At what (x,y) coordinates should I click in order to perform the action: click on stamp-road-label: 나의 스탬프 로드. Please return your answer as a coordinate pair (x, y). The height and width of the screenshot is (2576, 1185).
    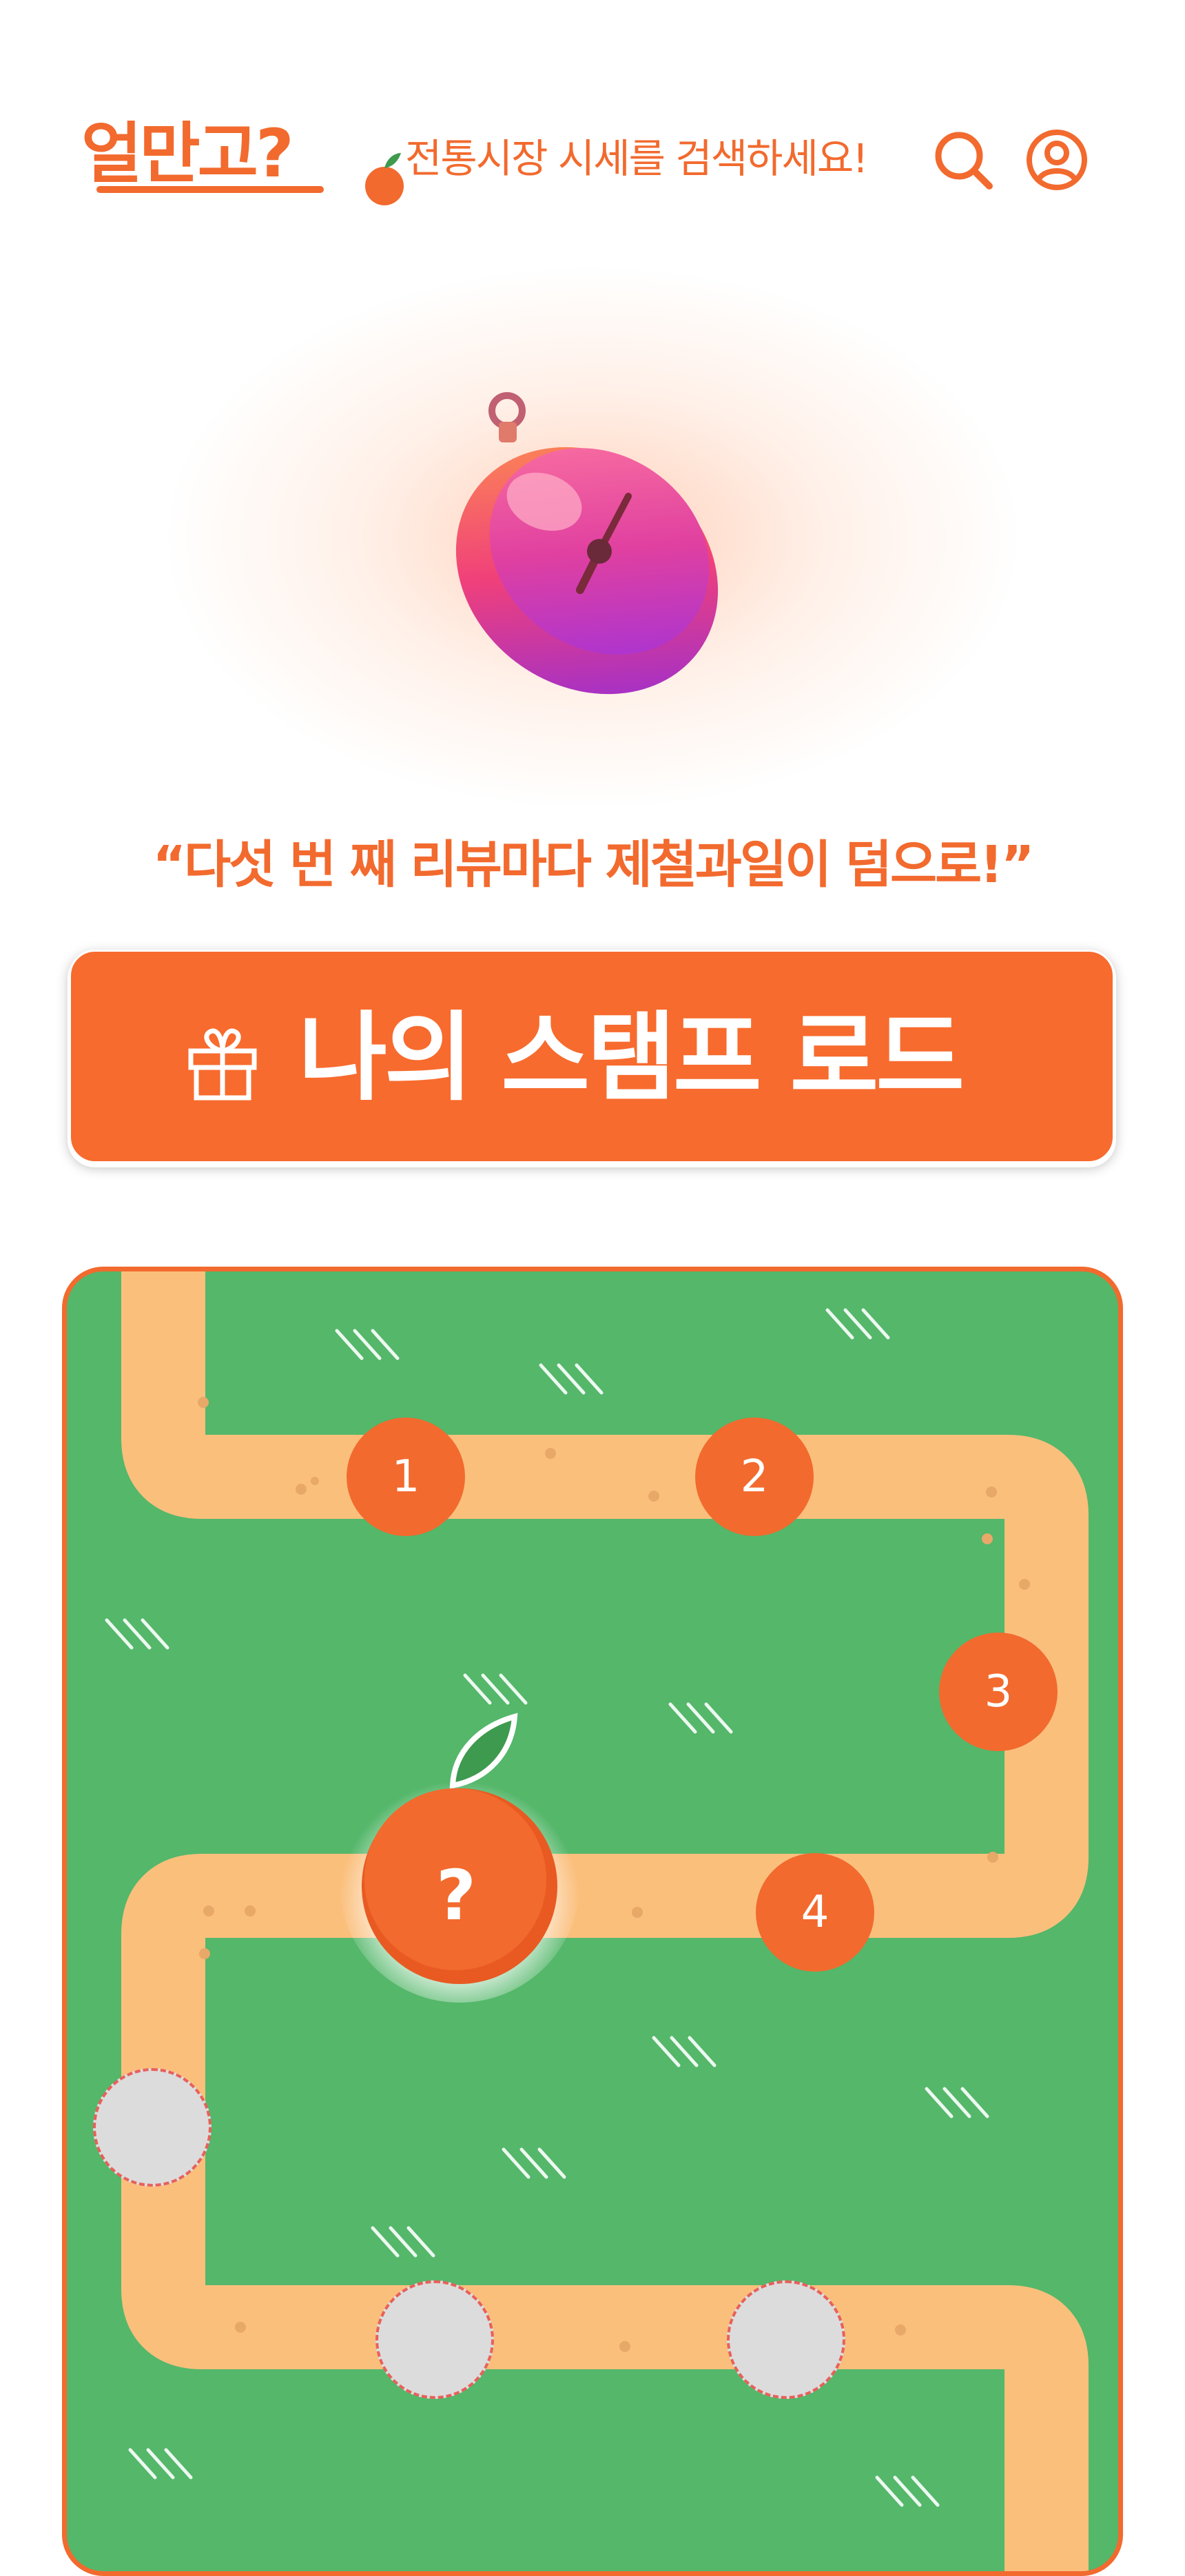
    Looking at the image, I should click on (631, 1058).